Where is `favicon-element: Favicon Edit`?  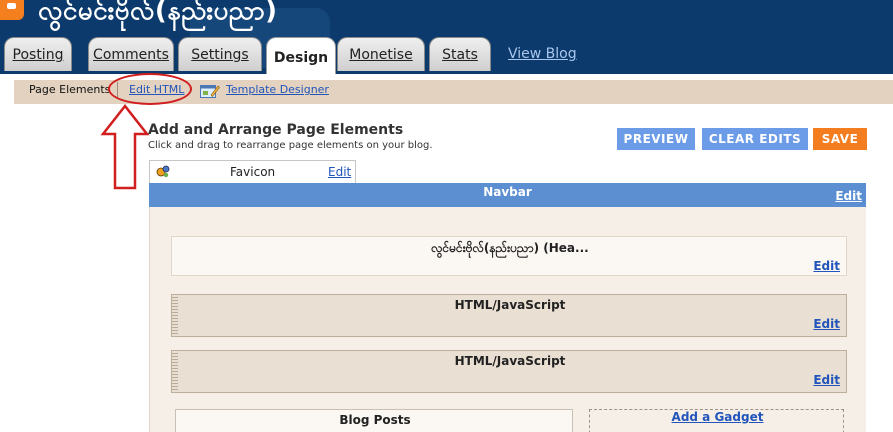 favicon-element: Favicon Edit is located at coordinates (252, 171).